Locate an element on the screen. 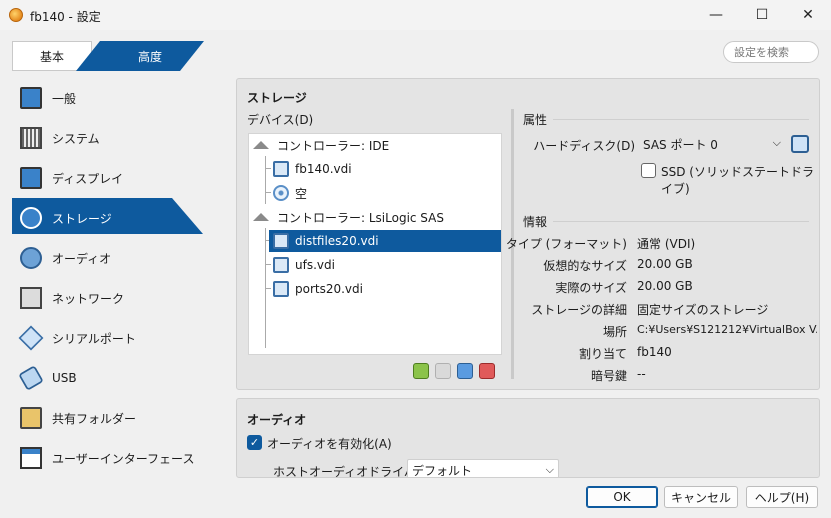 The width and height of the screenshot is (831, 518). info-value: -- is located at coordinates (641, 374).